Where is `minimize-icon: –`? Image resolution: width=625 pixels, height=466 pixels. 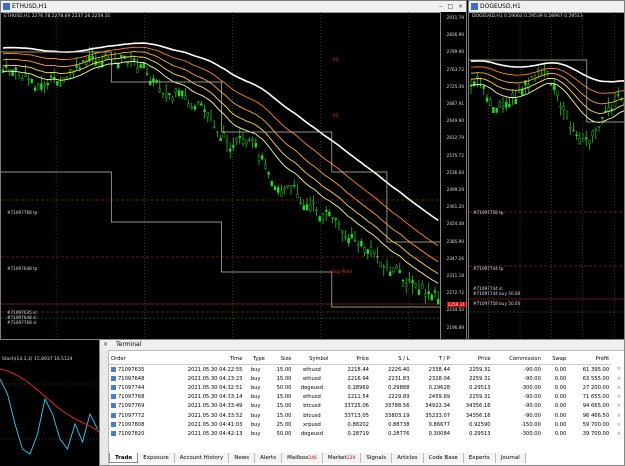 minimize-icon: – is located at coordinates (440, 7).